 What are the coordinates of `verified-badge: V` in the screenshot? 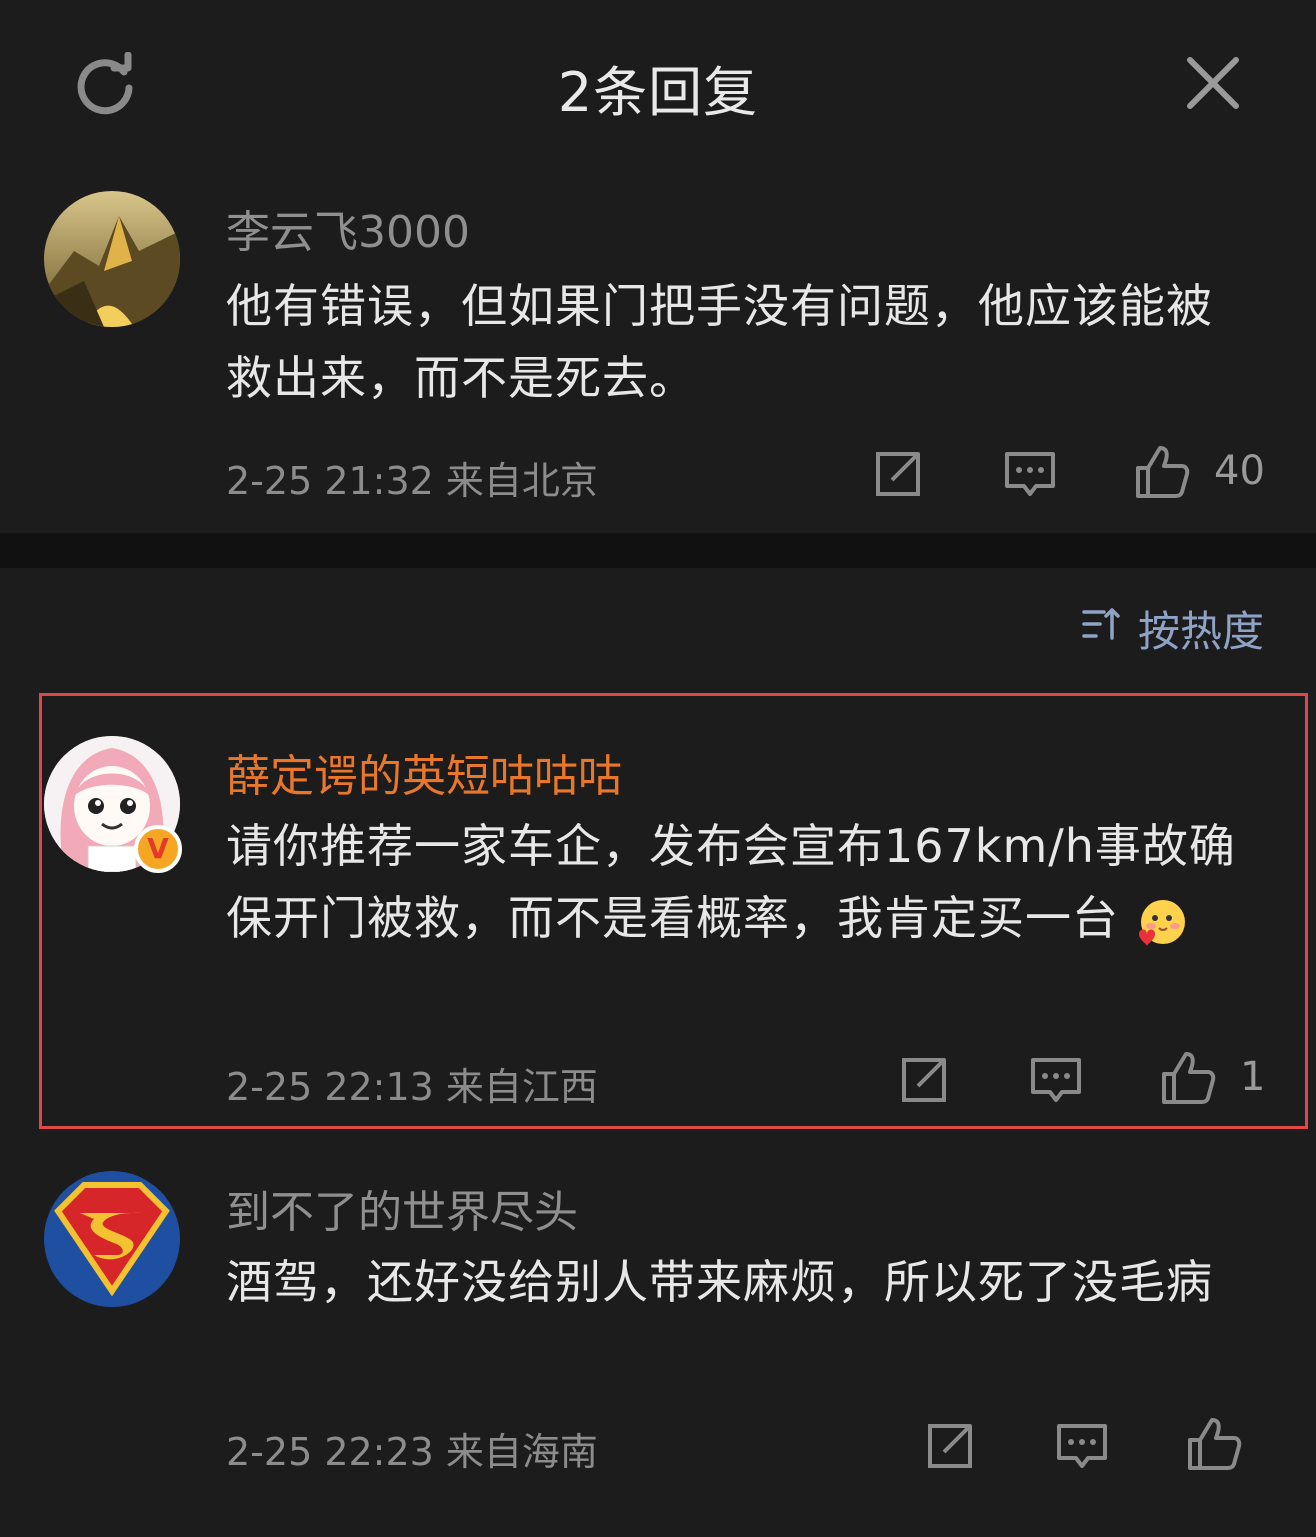 It's located at (158, 849).